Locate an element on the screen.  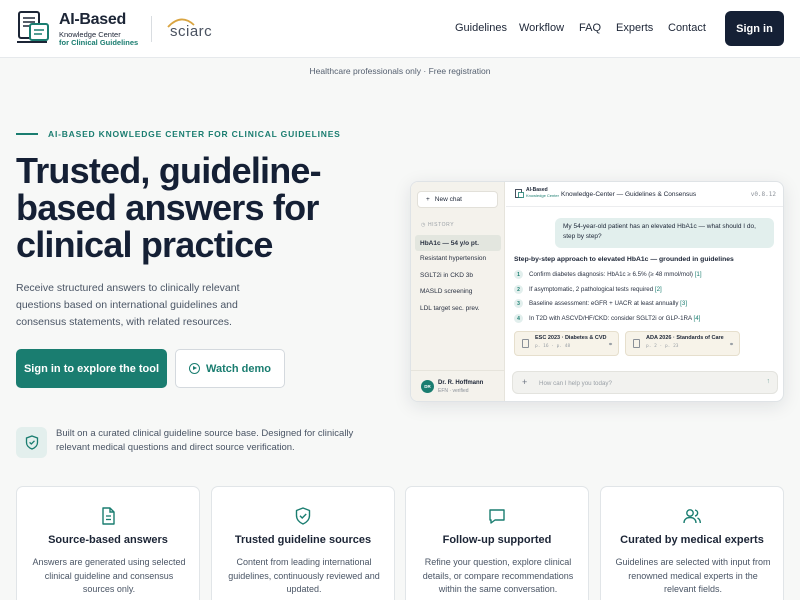
mini-brand-sub: Knowledge Center is located at coordinates (542, 195).